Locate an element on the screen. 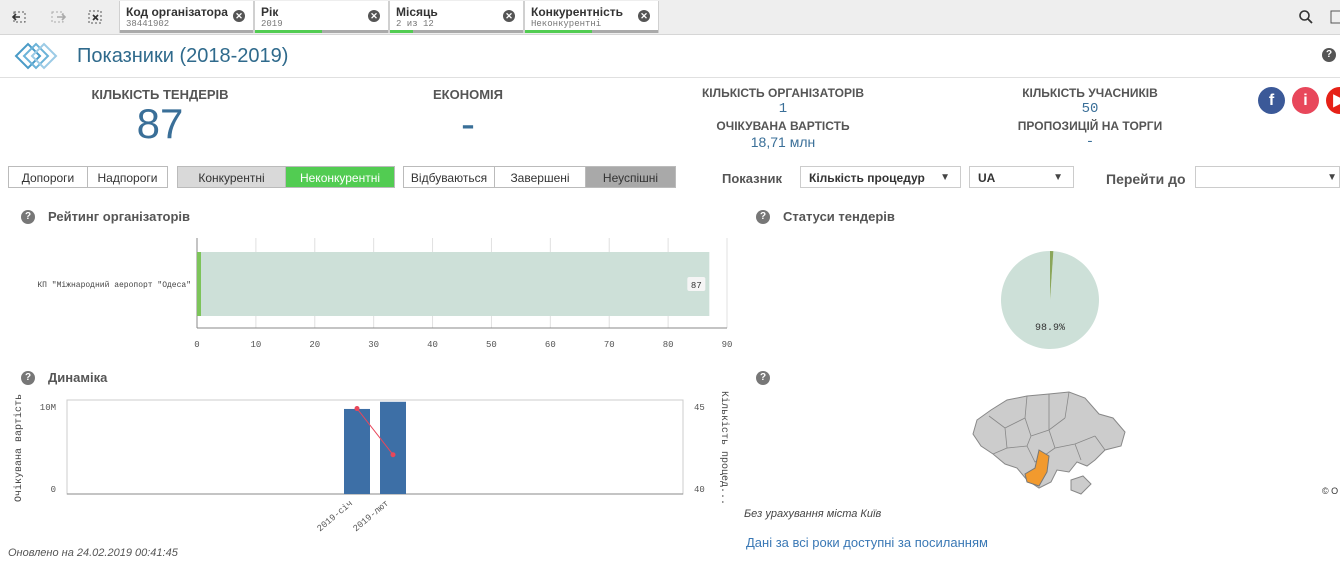 The width and height of the screenshot is (1340, 569). sheet-header: Показники (2018-2019) ? is located at coordinates (670, 56).